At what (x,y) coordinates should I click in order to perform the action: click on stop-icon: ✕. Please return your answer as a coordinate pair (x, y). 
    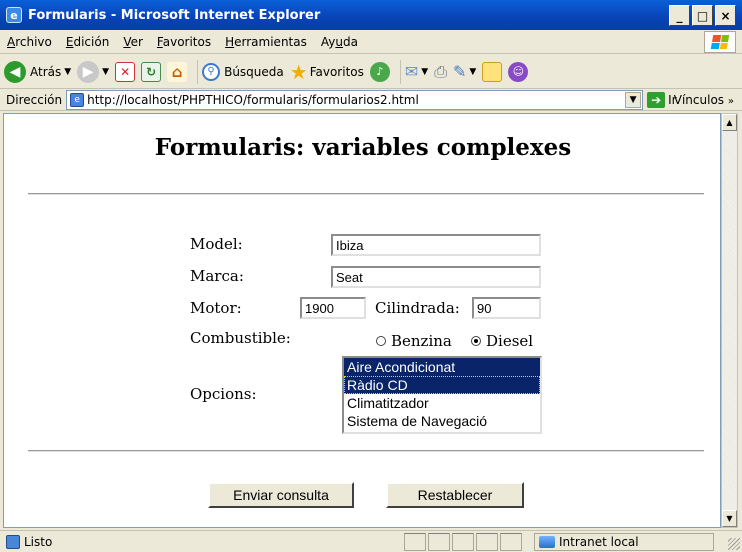
    Looking at the image, I should click on (125, 71).